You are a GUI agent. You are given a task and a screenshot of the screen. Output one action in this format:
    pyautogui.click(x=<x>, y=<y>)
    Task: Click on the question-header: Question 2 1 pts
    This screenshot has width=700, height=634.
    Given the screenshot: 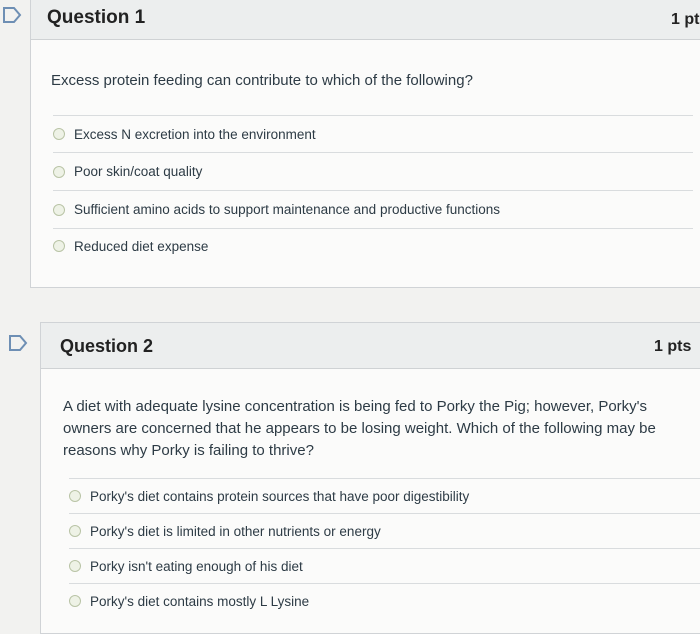 What is the action you would take?
    pyautogui.click(x=370, y=346)
    